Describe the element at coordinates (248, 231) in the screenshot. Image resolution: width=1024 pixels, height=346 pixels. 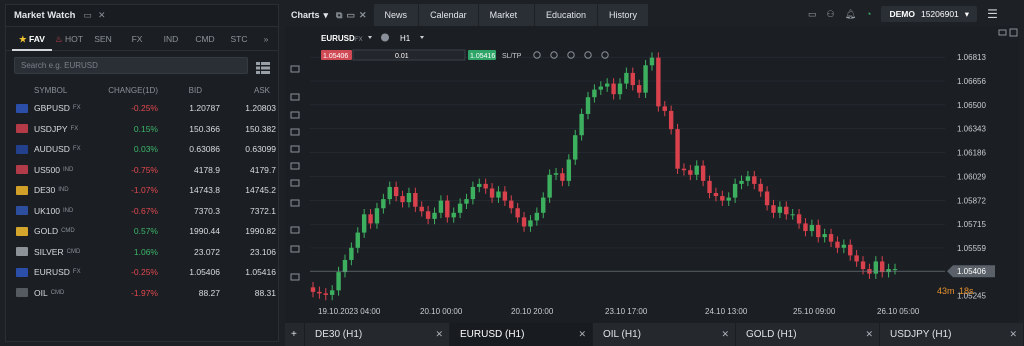
I see `ask-cell: 1990.82` at that location.